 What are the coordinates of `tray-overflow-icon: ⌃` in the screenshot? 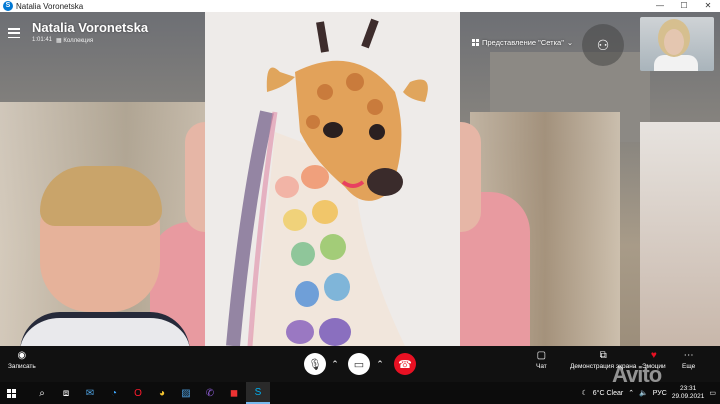 It's located at (631, 393).